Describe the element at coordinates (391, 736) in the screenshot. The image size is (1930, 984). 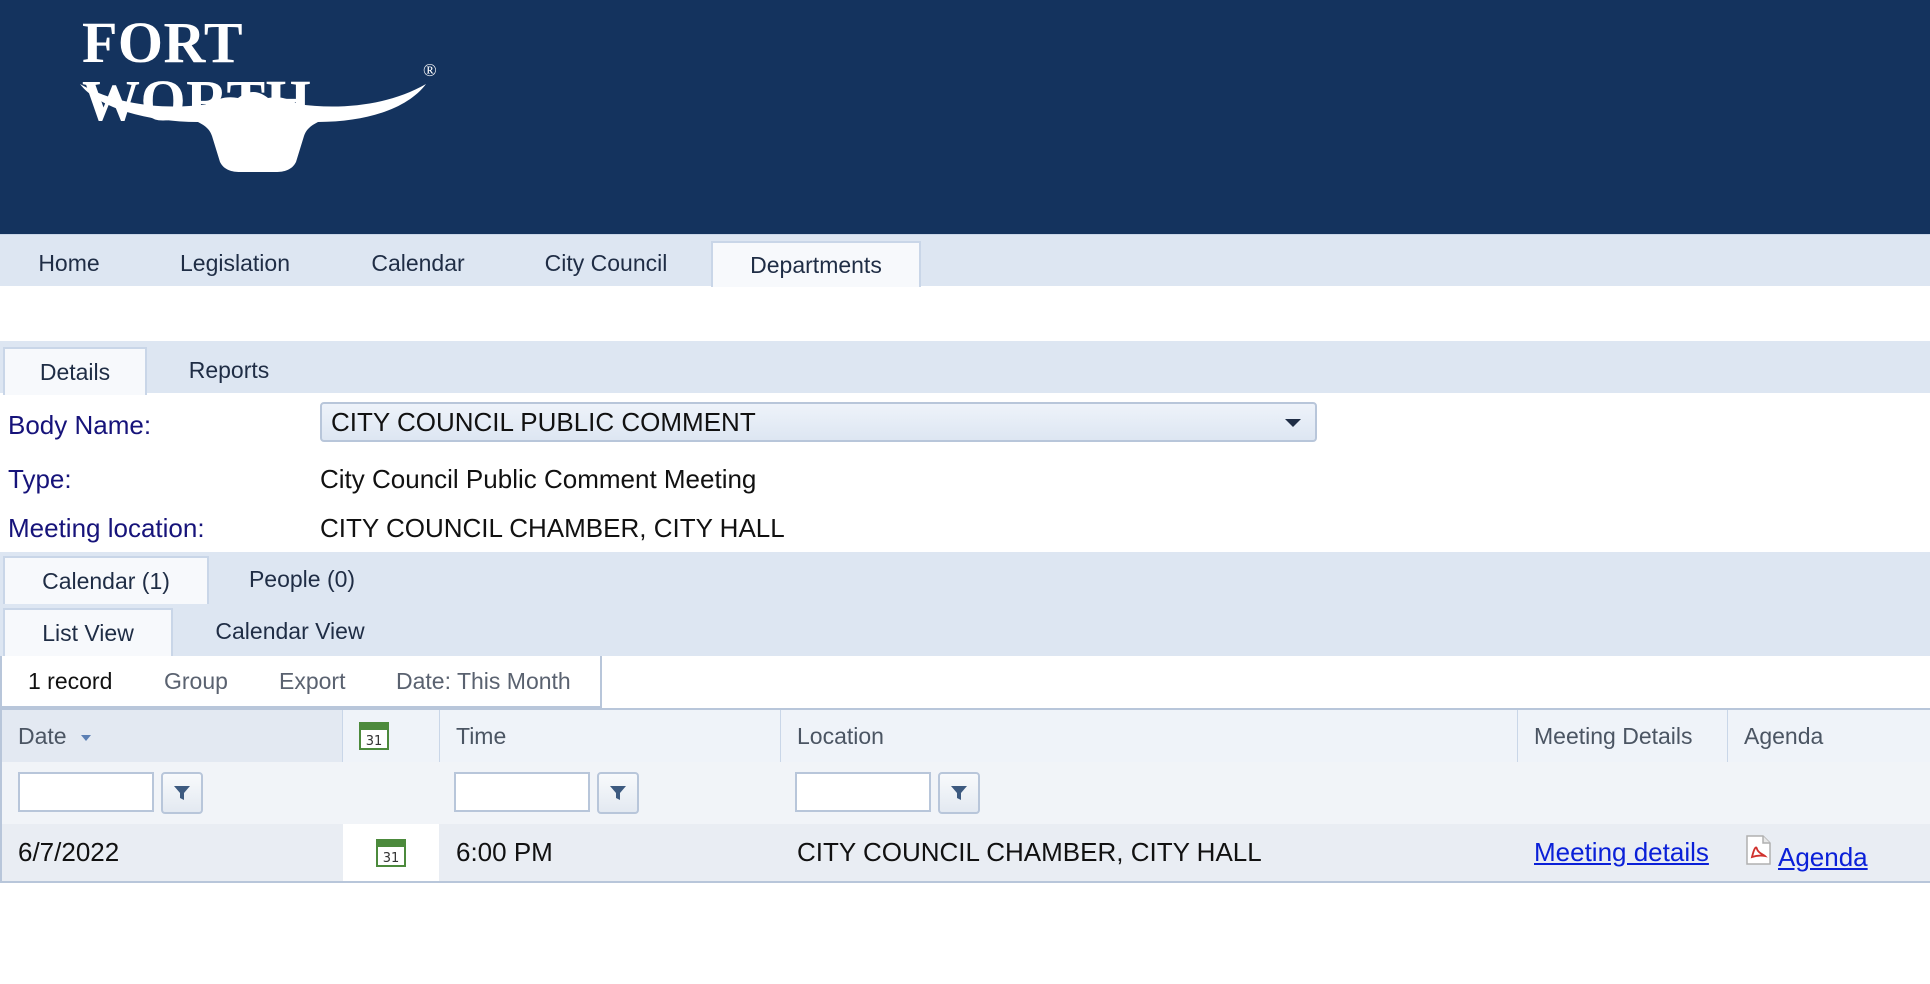
I see `column-header-calendar: 31` at that location.